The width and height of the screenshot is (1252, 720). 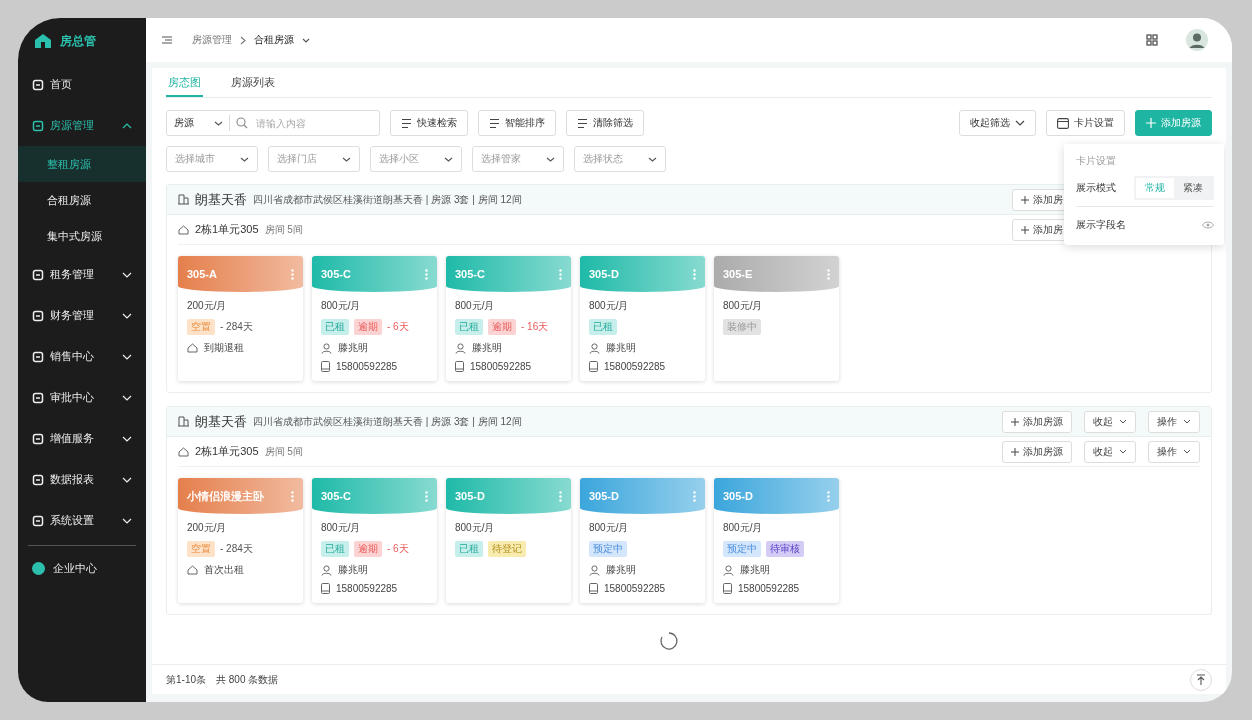 I want to click on sidebar-item: 销售中心, so click(x=82, y=356).